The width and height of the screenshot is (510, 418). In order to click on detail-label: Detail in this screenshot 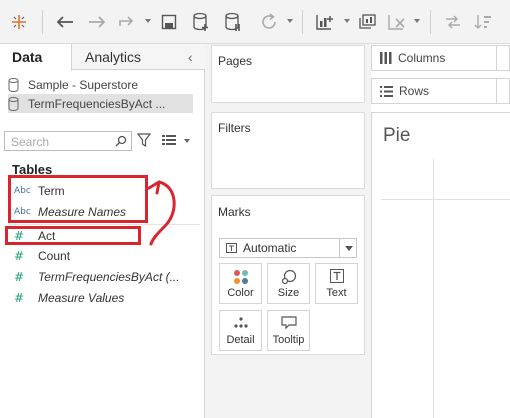, I will do `click(240, 340)`.